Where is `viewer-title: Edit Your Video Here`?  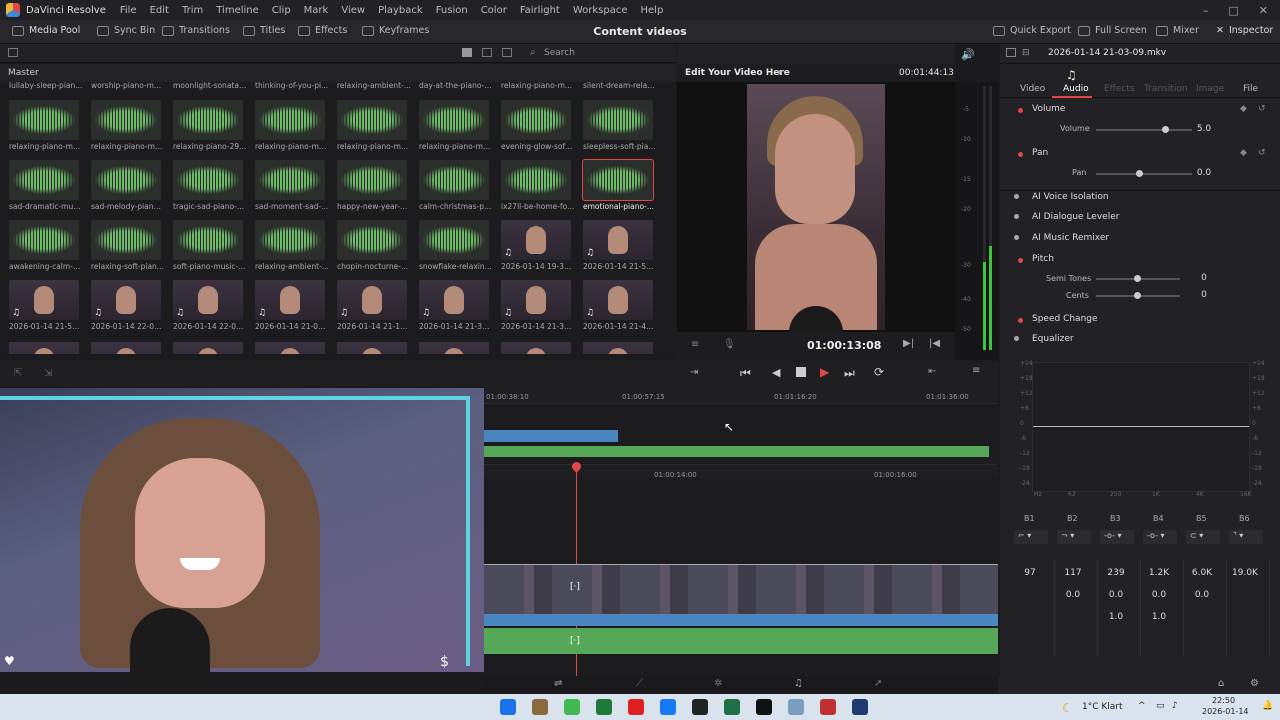 viewer-title: Edit Your Video Here is located at coordinates (737, 73).